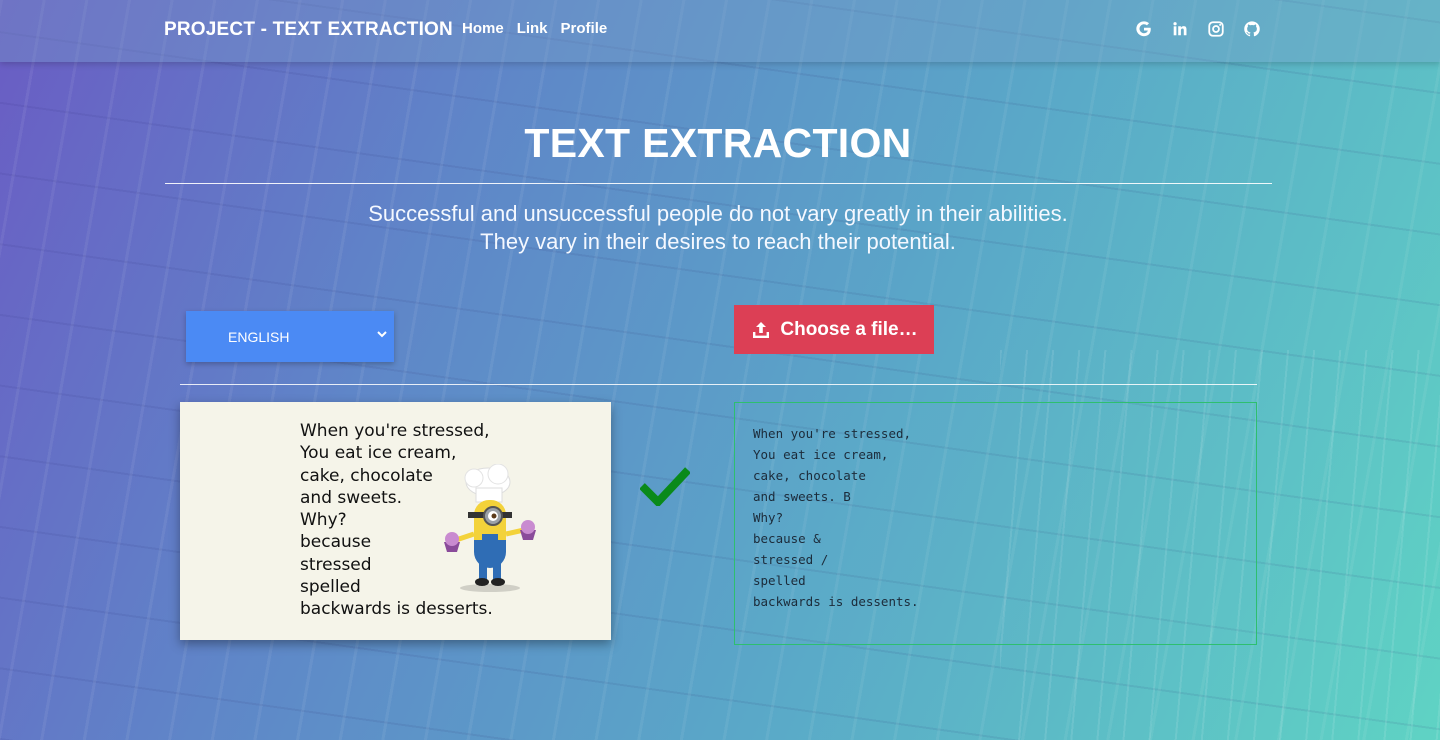 The image size is (1440, 740). What do you see at coordinates (802, 496) in the screenshot?
I see `output-line: and sweets. B` at bounding box center [802, 496].